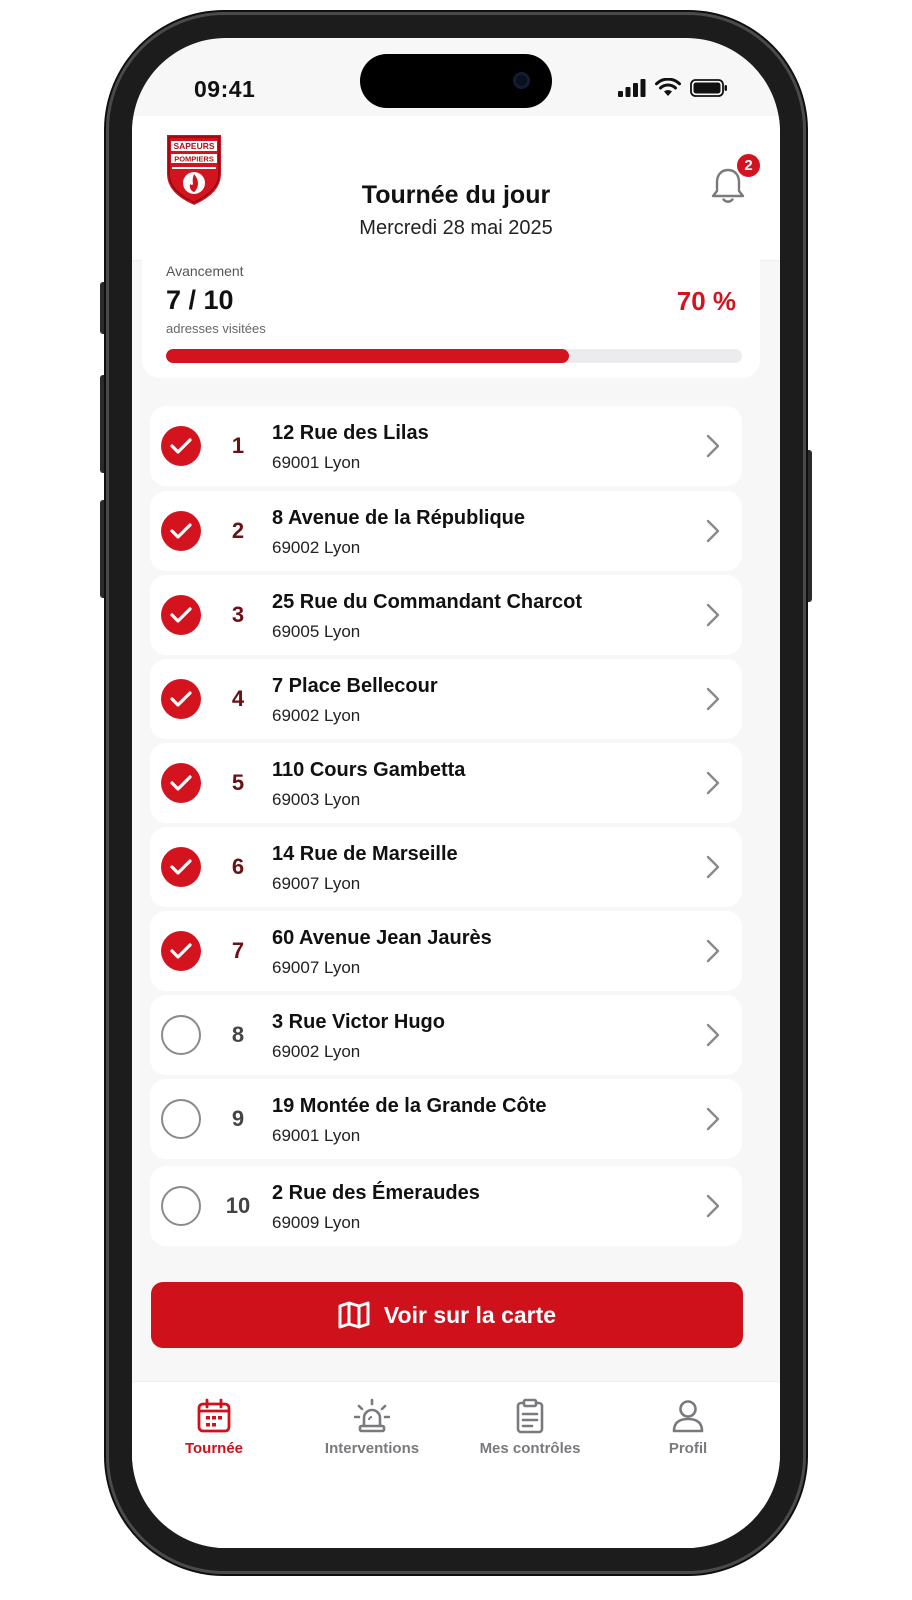  I want to click on address-number: 4, so click(238, 698).